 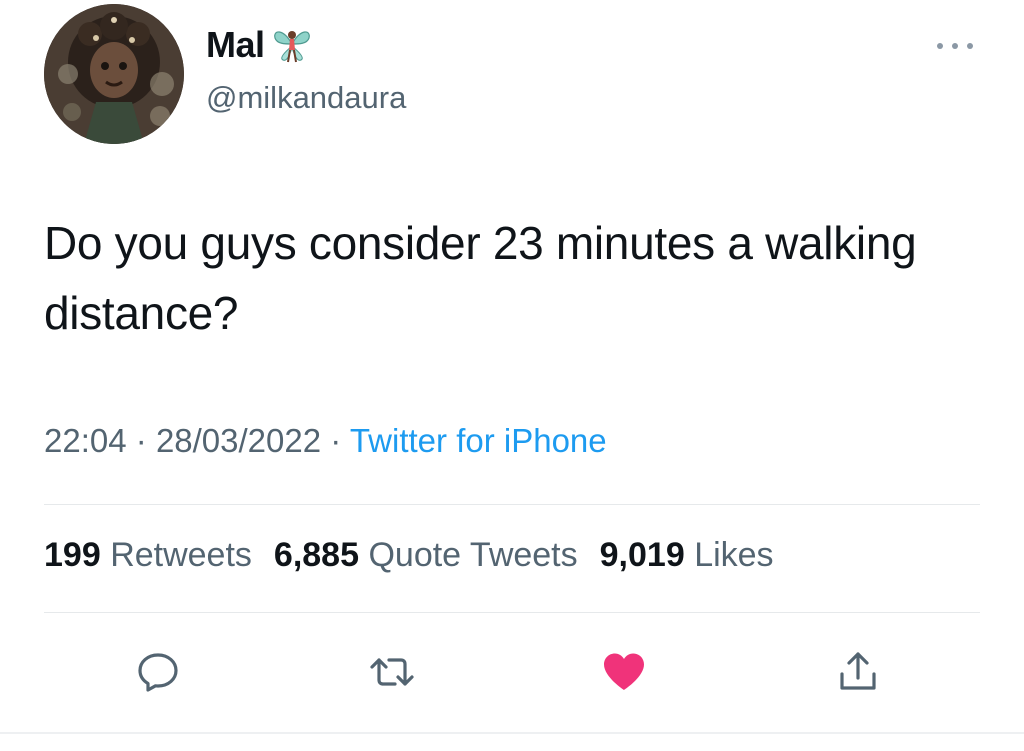 I want to click on display-name-row: Mal, so click(x=260, y=45).